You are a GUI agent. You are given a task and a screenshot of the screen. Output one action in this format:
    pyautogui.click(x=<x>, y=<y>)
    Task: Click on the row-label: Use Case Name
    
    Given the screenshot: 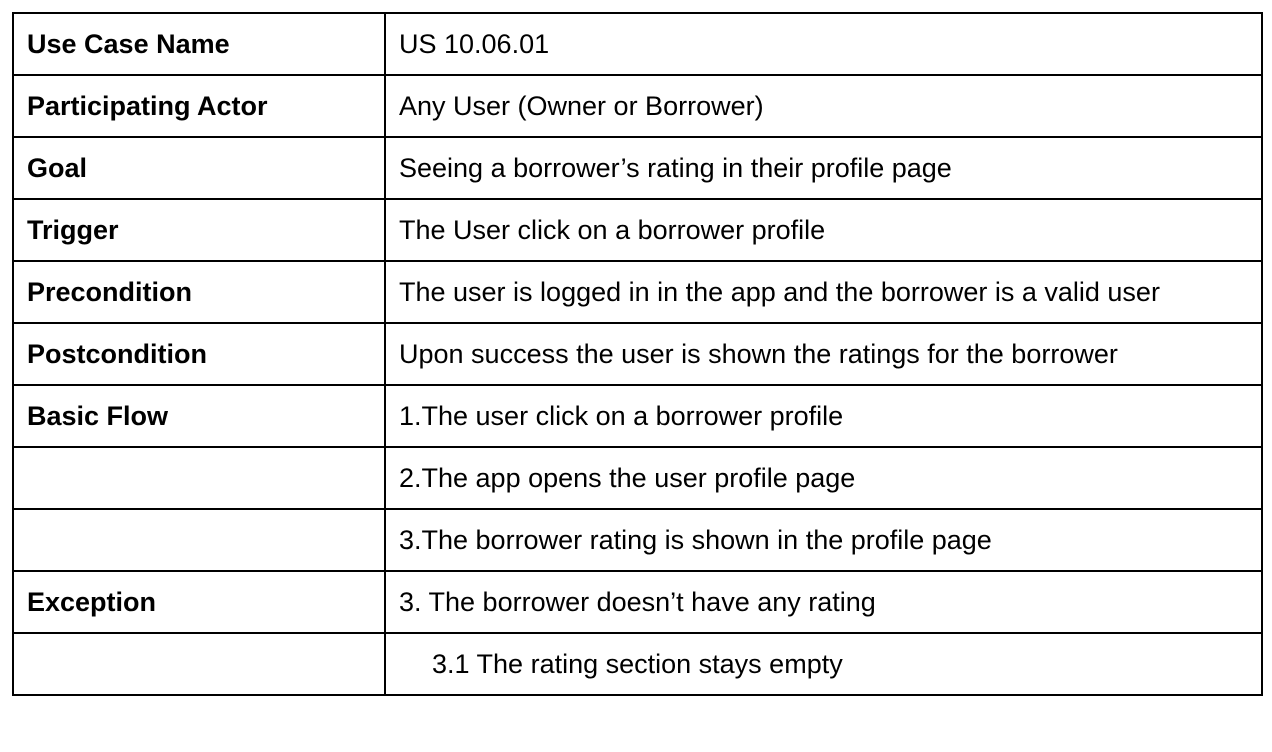 What is the action you would take?
    pyautogui.click(x=199, y=44)
    